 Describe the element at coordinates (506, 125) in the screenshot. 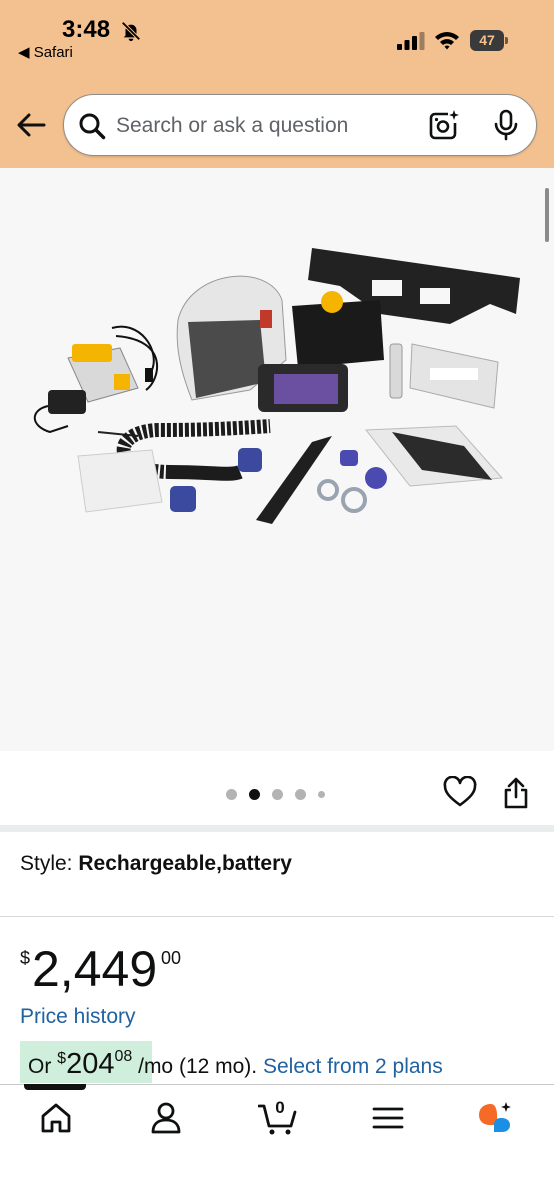

I see `microphone-icon` at that location.